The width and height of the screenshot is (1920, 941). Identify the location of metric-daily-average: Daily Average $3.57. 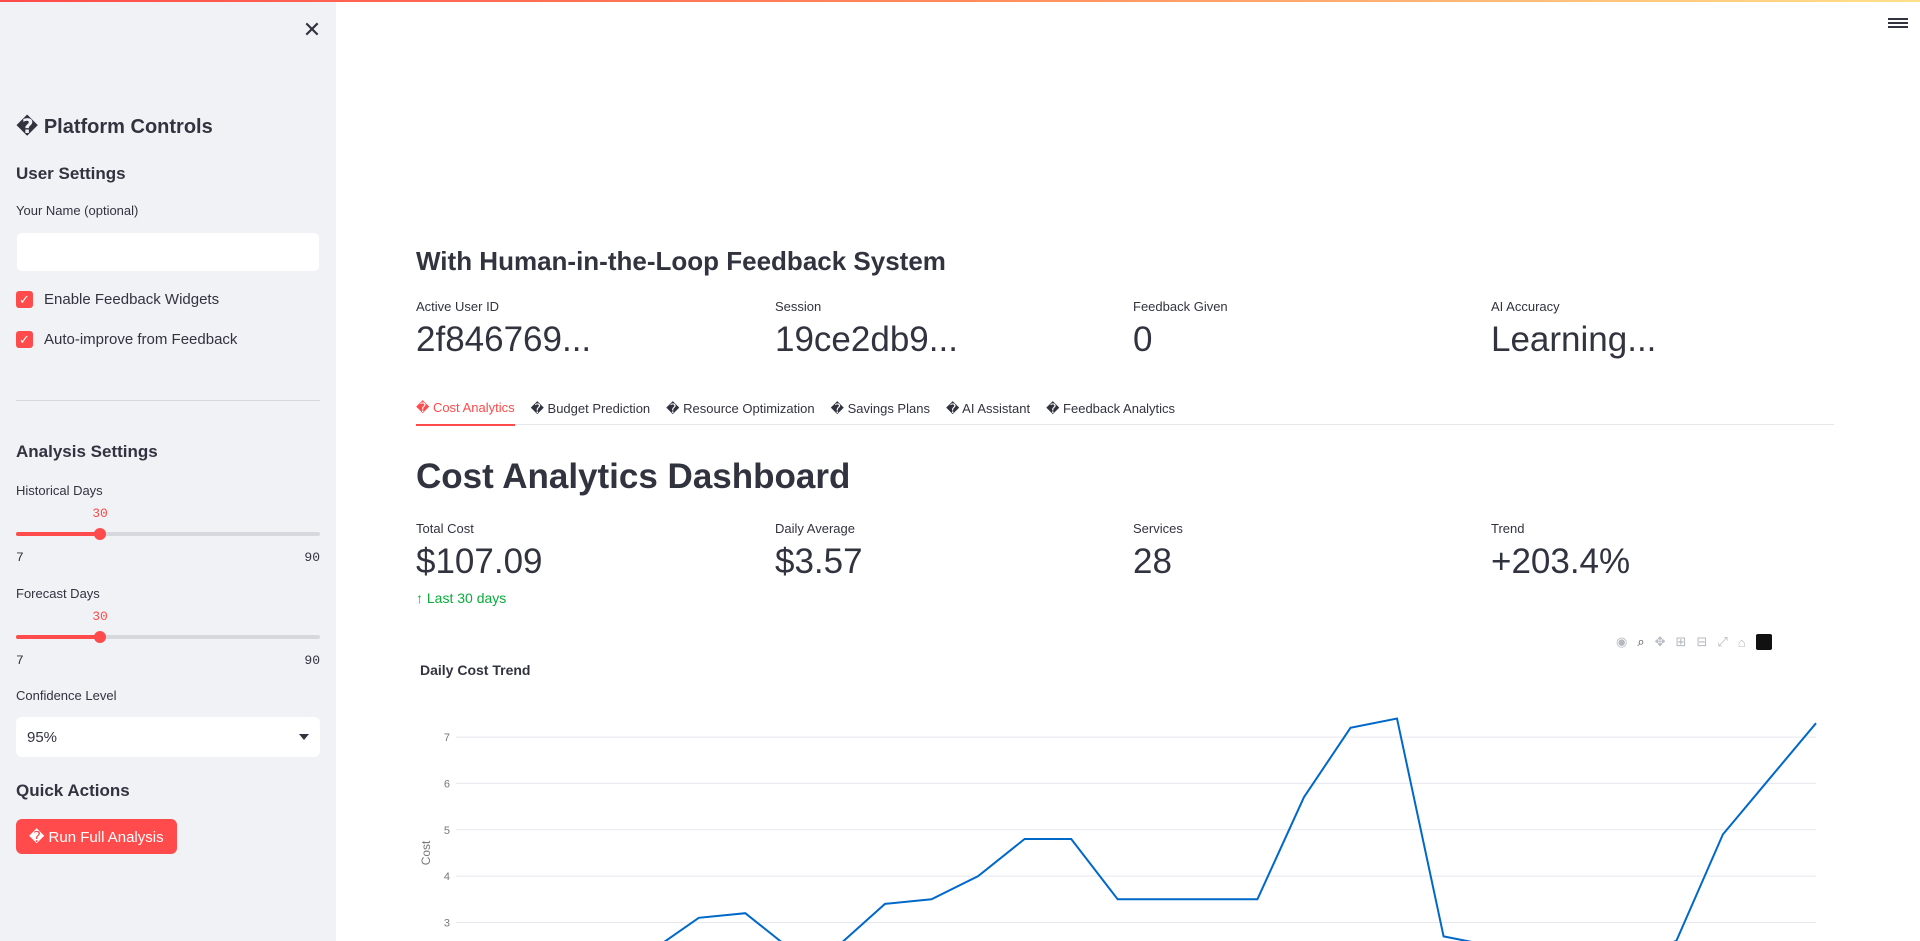
(945, 551).